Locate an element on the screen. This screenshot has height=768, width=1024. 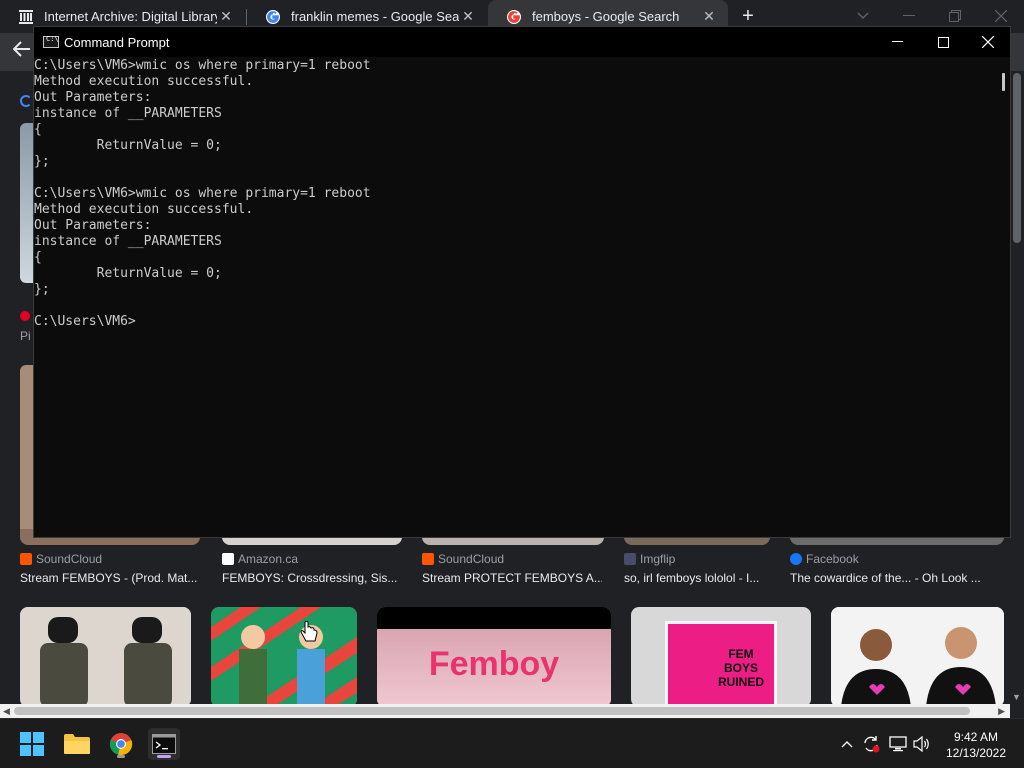
volume-icon is located at coordinates (922, 744).